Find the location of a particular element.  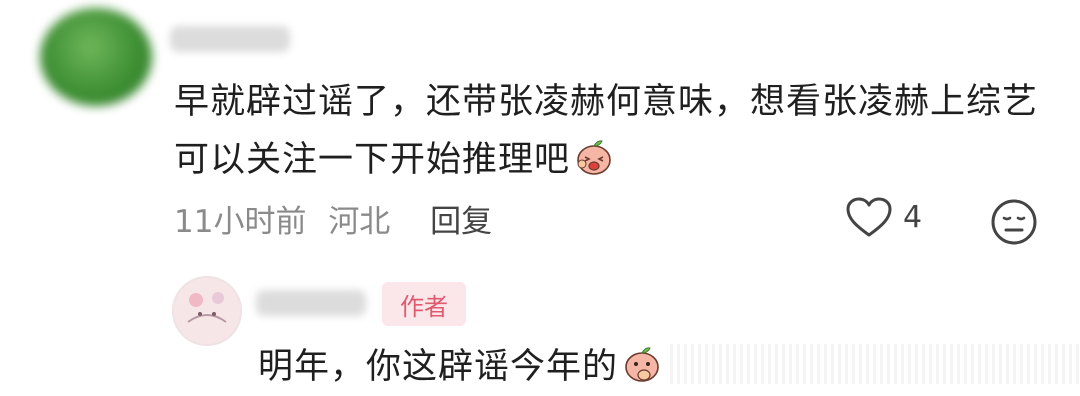

covering-mouth-peach-emoji-icon is located at coordinates (642, 364).